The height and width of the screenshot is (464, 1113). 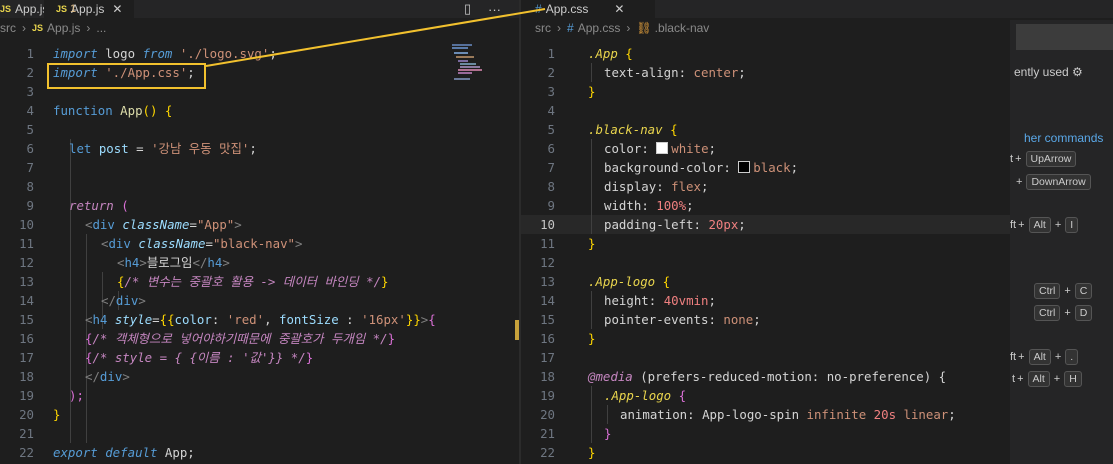 I want to click on keybinding-row: t + Alt + H, so click(x=1048, y=379).